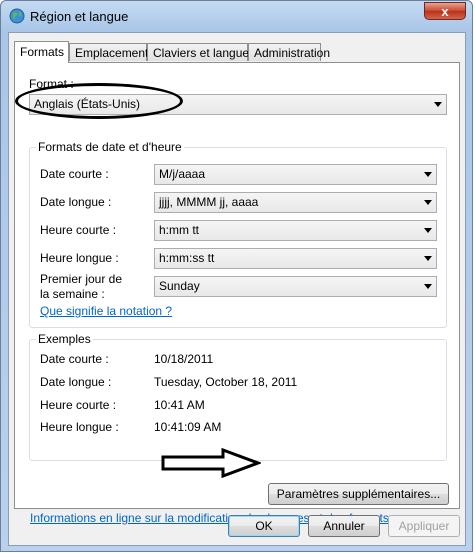  Describe the element at coordinates (74, 359) in the screenshot. I see `example-short-date-label: Date courte :` at that location.